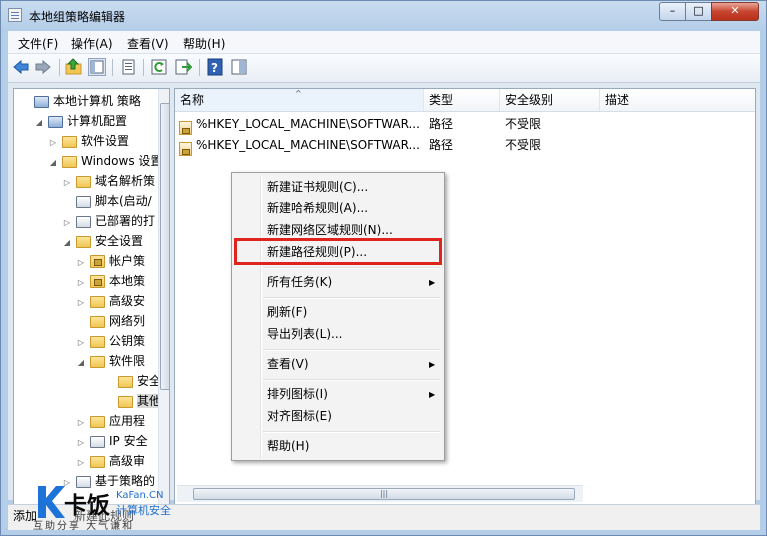 Image resolution: width=767 pixels, height=536 pixels. What do you see at coordinates (38, 43) in the screenshot?
I see `menu-file: 文件(F)` at bounding box center [38, 43].